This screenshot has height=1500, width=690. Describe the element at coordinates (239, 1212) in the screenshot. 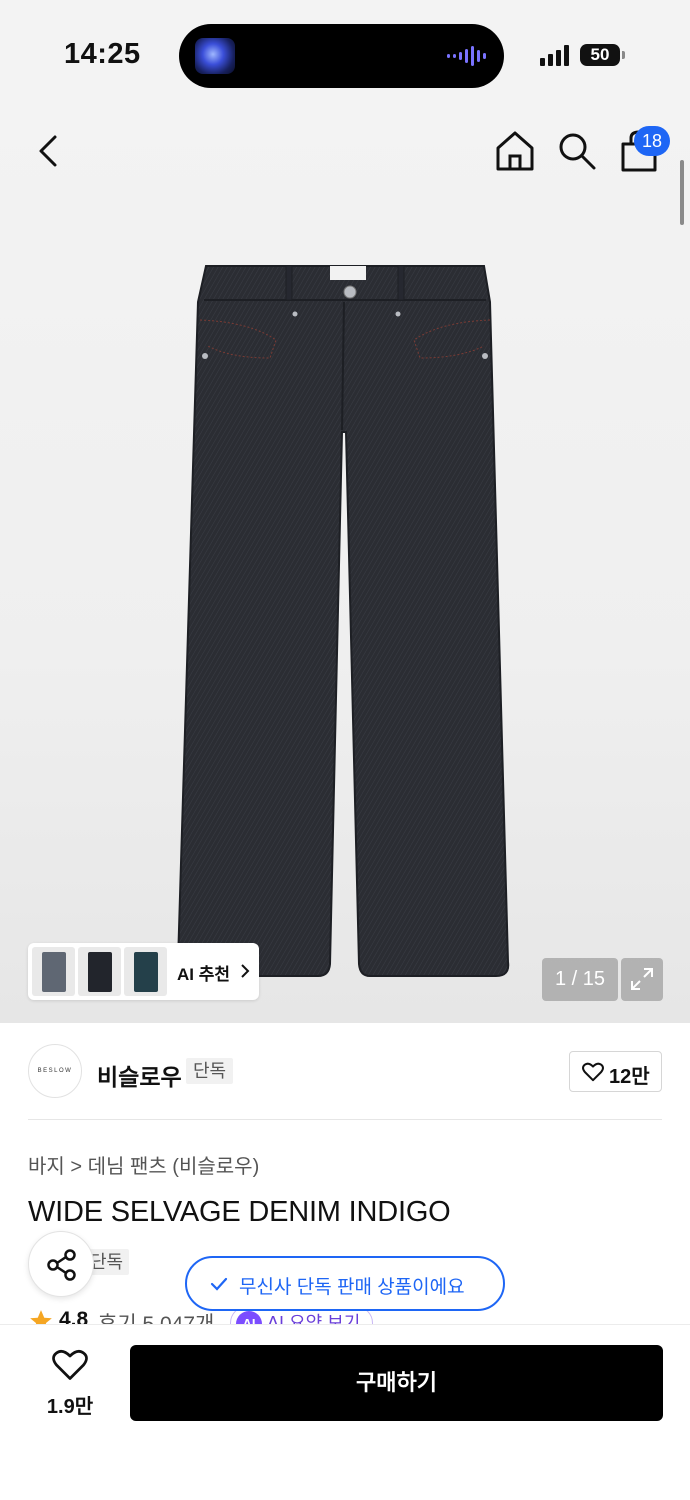

I see `product-title: WIDE SELVAGE DENIM INDIGO` at that location.